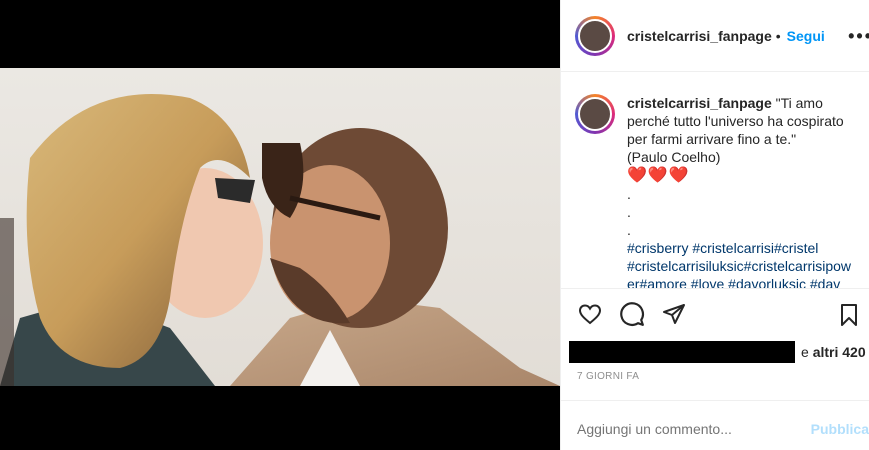 The width and height of the screenshot is (869, 450). I want to click on post-header: cristelcarrisi_fanpage • Segui •••, so click(715, 36).